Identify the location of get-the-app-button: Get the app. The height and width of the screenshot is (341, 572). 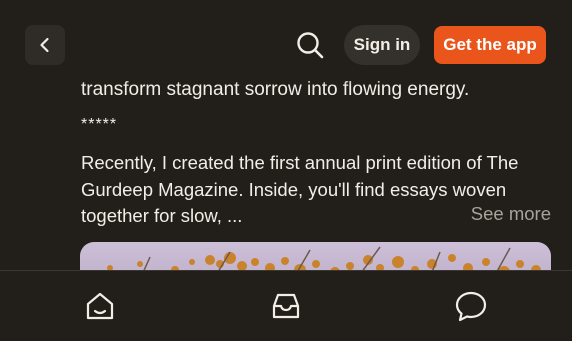
(490, 45).